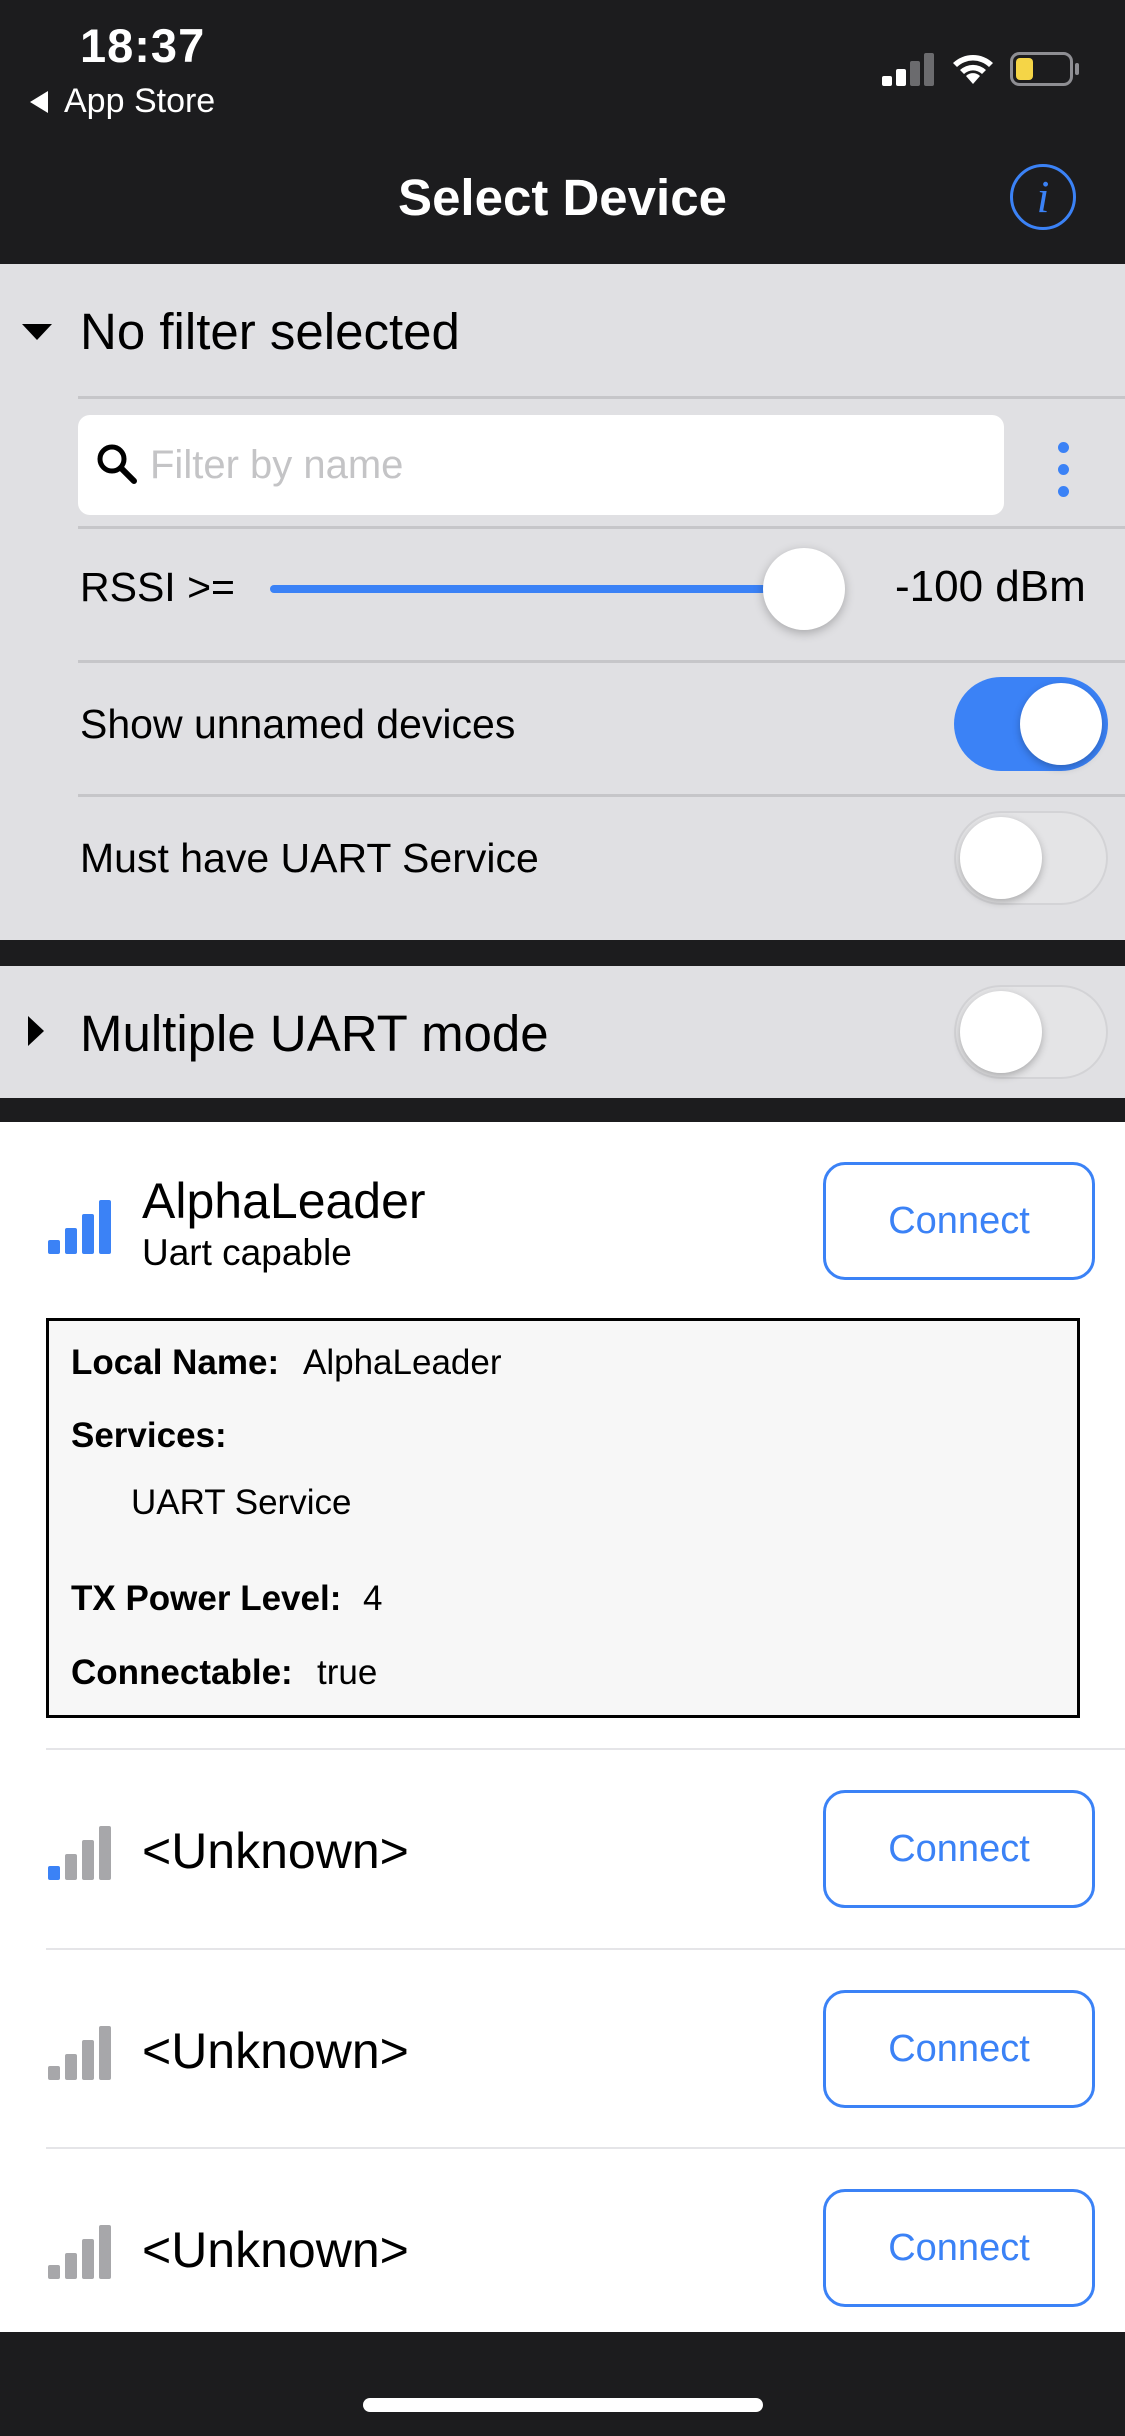  Describe the element at coordinates (373, 1598) in the screenshot. I see `tx-power-value: 4` at that location.